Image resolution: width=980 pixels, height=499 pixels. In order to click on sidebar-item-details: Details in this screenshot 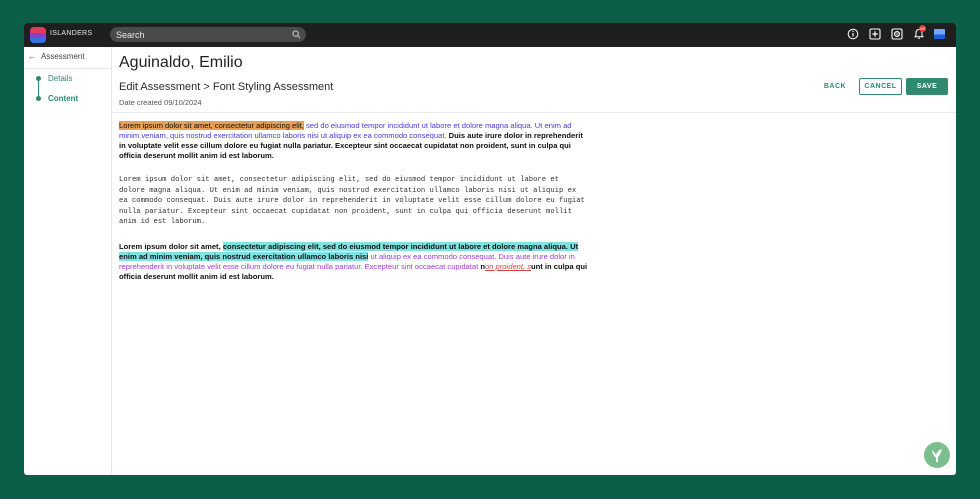, I will do `click(60, 78)`.